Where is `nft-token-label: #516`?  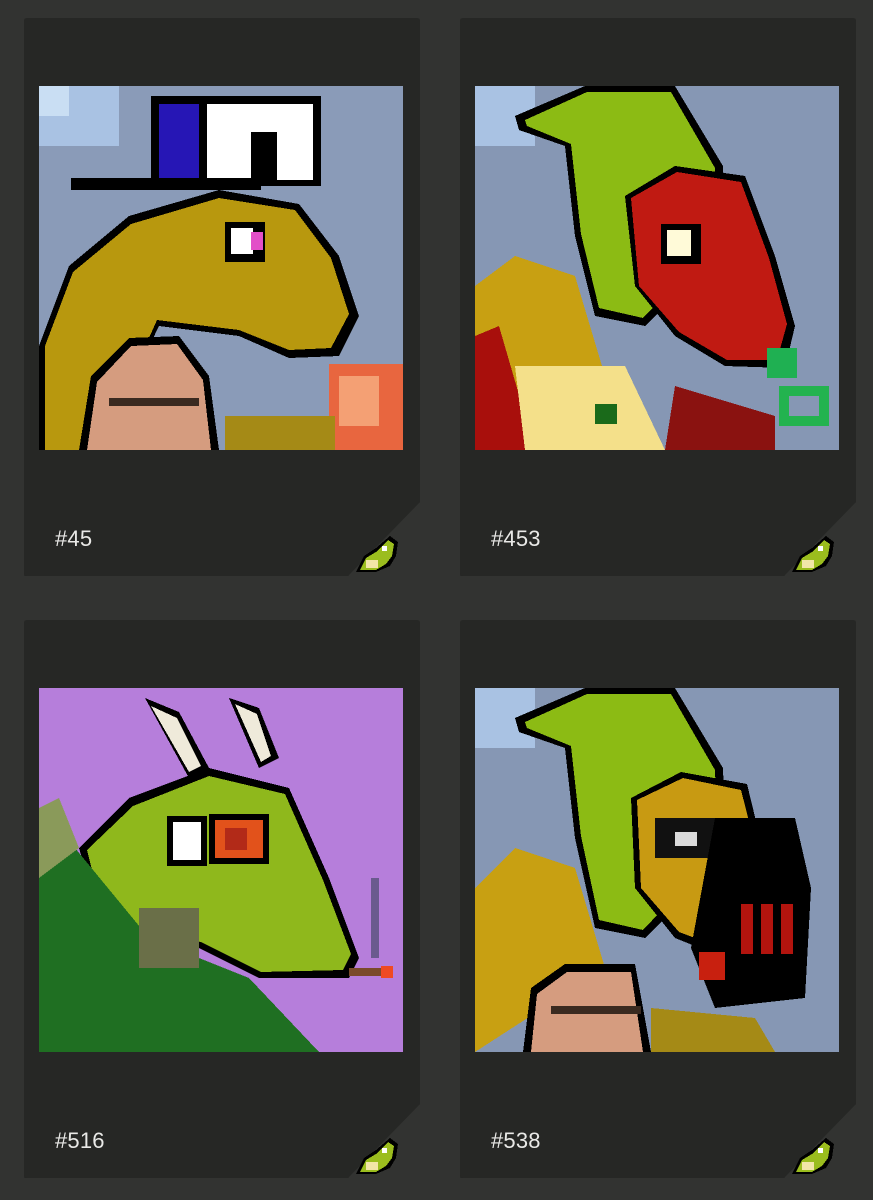
nft-token-label: #516 is located at coordinates (80, 1140).